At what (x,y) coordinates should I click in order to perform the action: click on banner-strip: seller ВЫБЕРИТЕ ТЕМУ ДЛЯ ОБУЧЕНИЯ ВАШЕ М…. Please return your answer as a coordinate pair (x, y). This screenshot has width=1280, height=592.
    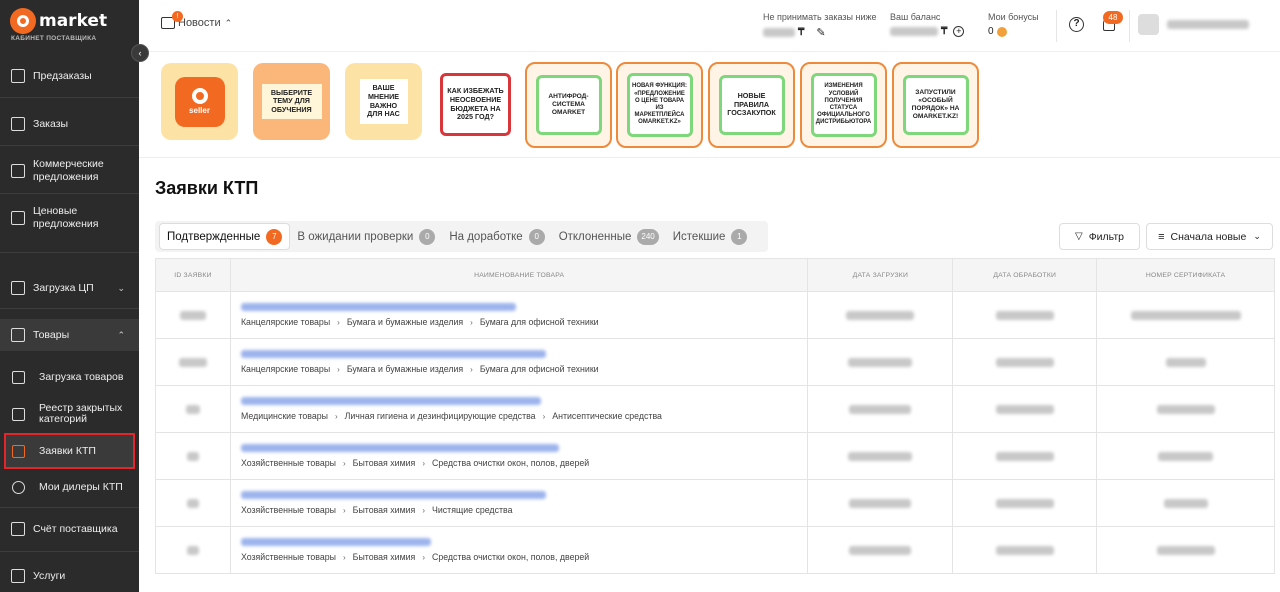
    Looking at the image, I should click on (570, 106).